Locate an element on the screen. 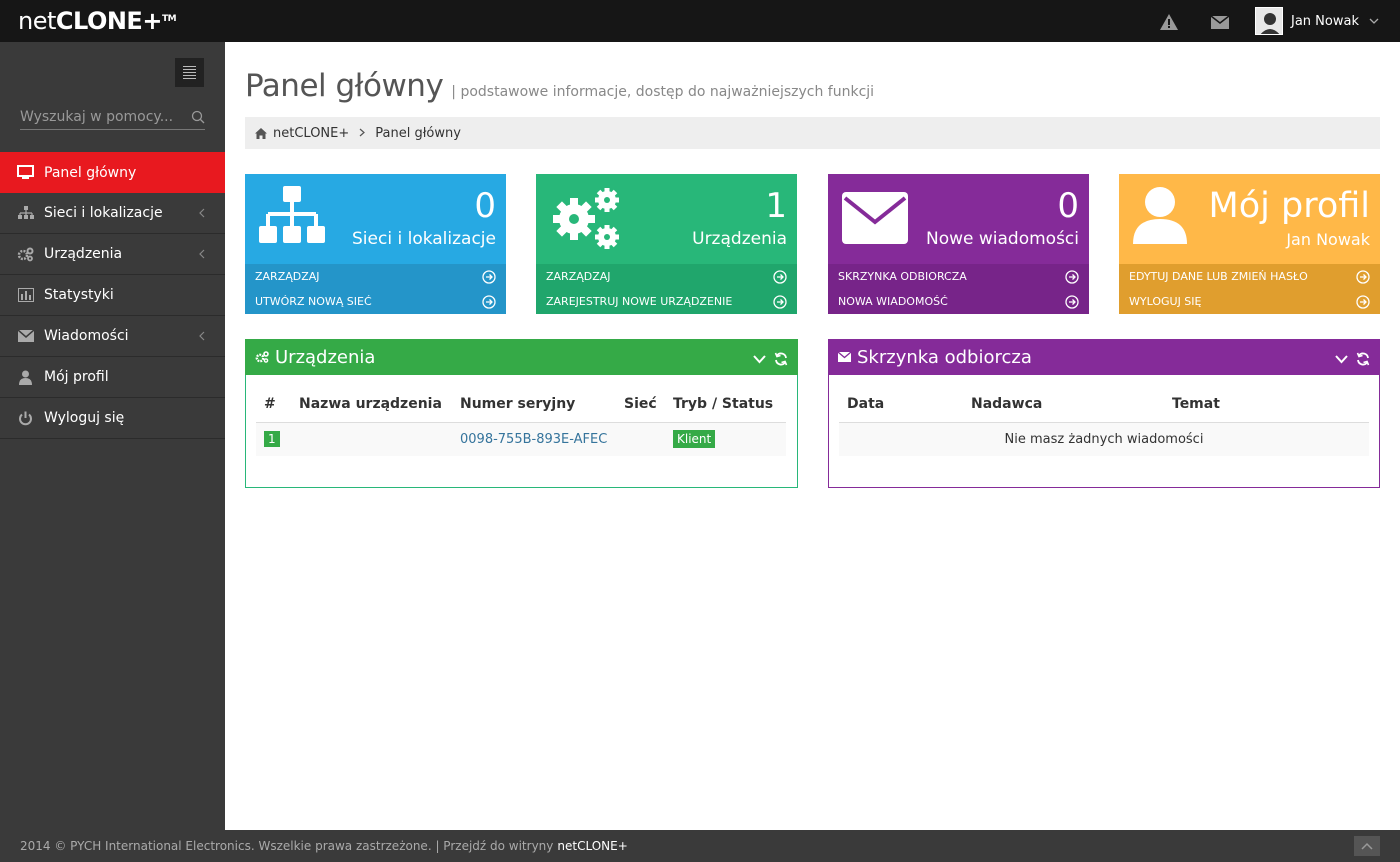  sidebar-item-label: Panel główny is located at coordinates (90, 172).